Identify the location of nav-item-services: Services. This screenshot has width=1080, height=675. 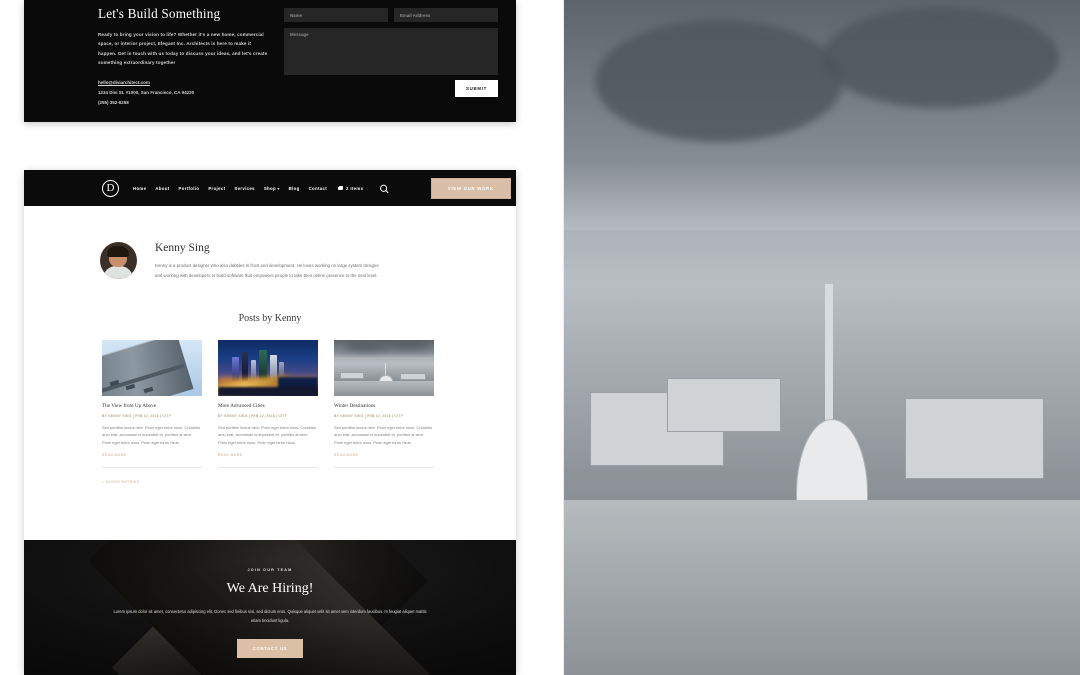
(244, 188).